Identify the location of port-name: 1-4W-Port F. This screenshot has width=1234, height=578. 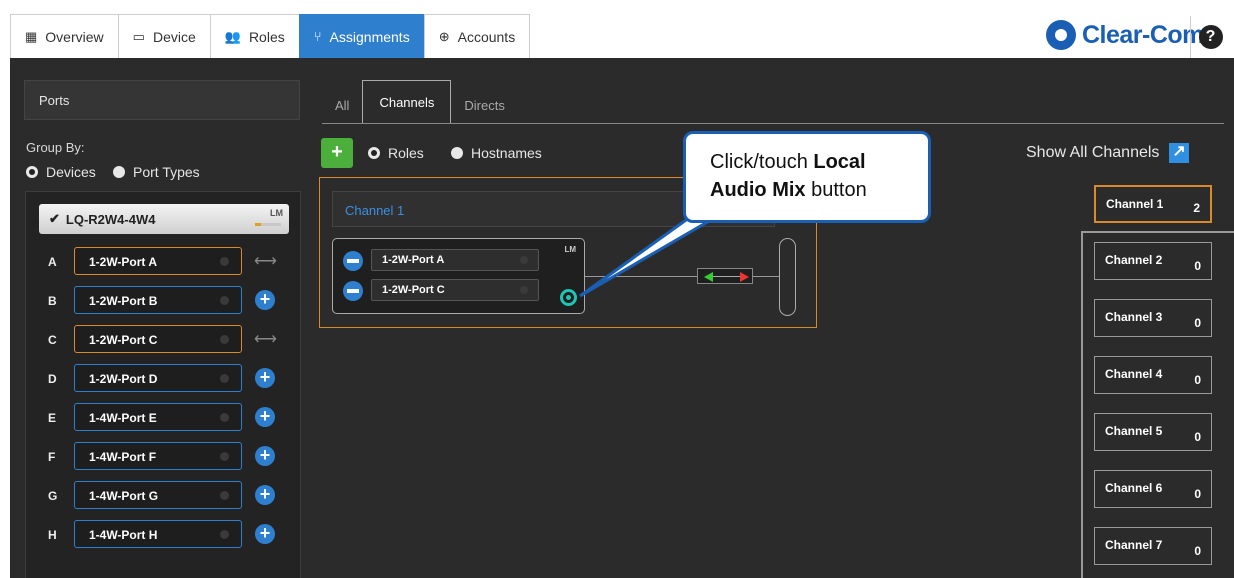
(123, 457).